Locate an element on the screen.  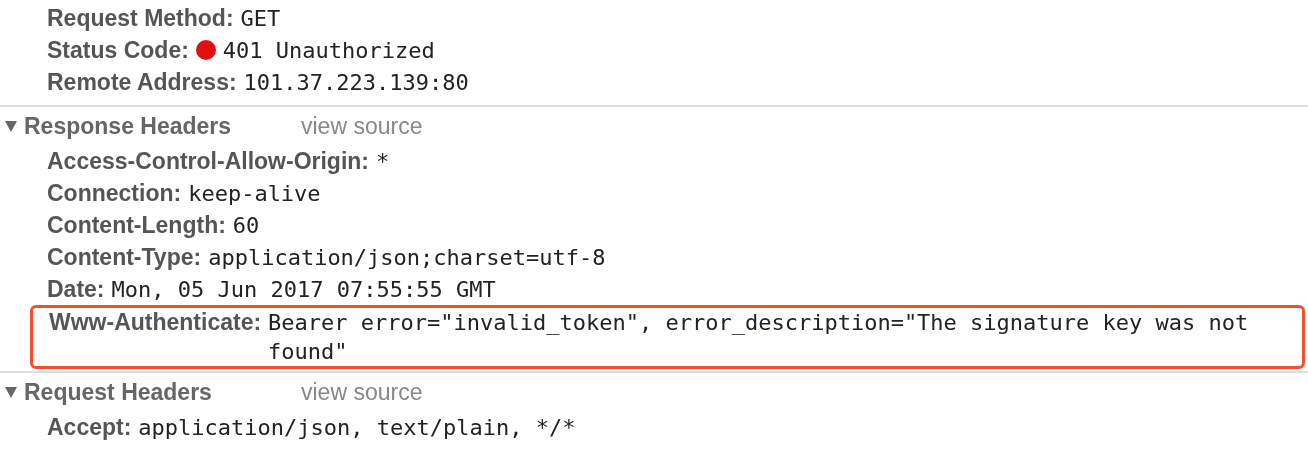
header-name: Status Code: is located at coordinates (118, 50).